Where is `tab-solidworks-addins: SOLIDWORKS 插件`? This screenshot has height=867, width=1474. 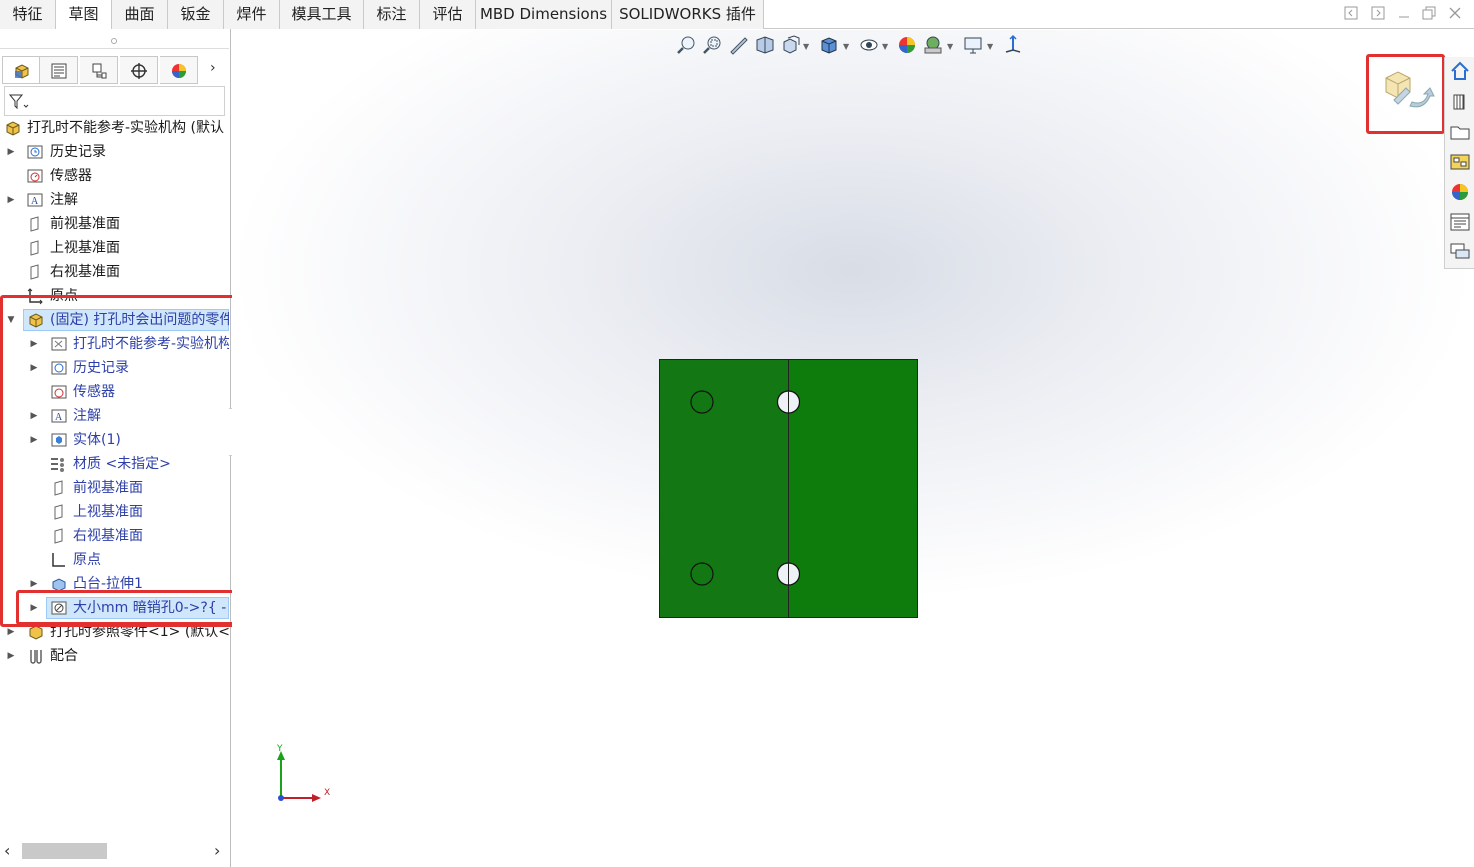 tab-solidworks-addins: SOLIDWORKS 插件 is located at coordinates (688, 14).